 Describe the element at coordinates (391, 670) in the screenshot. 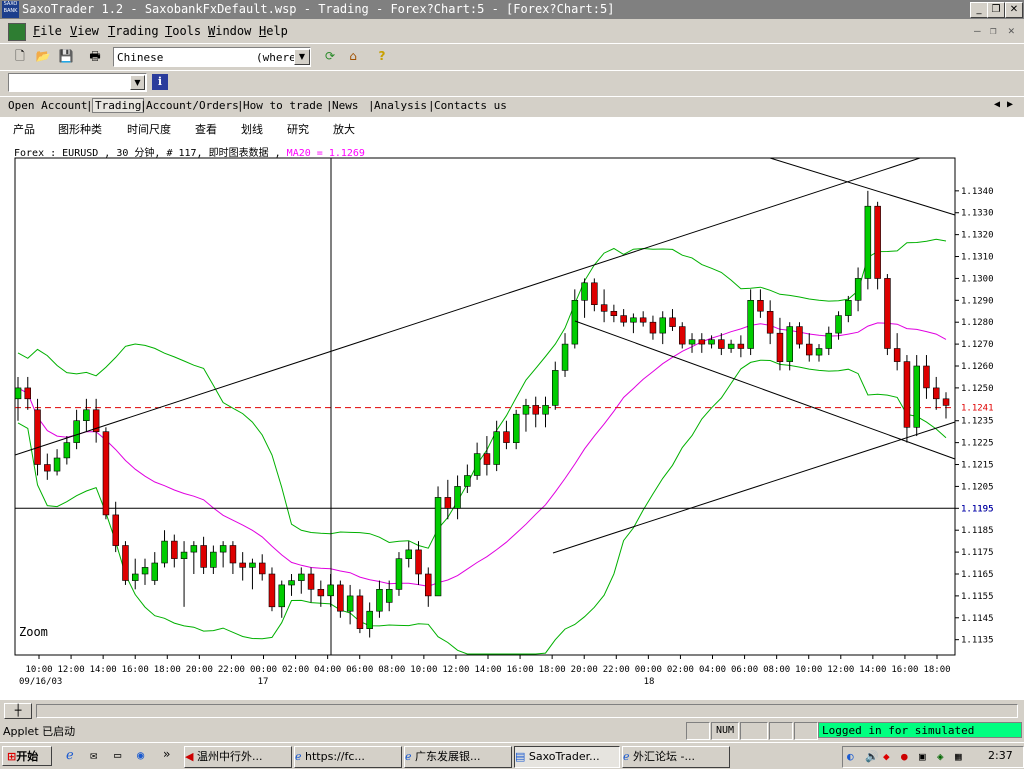

I see `x-tick-label: 08:00` at that location.